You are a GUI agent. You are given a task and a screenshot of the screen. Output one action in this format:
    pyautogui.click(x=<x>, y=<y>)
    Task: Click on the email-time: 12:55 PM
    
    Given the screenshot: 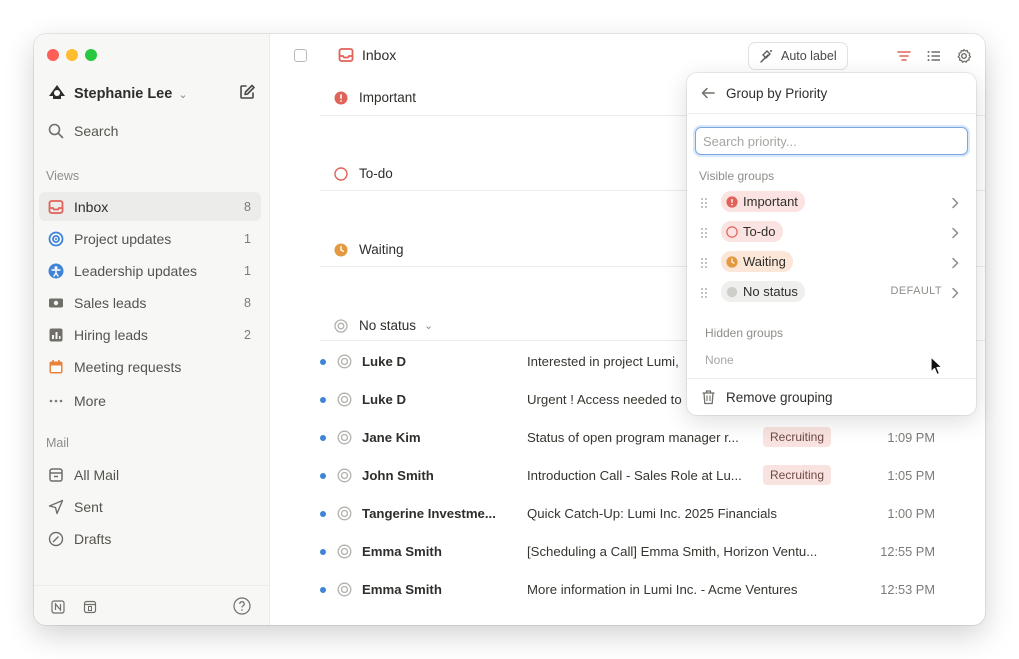 What is the action you would take?
    pyautogui.click(x=907, y=551)
    